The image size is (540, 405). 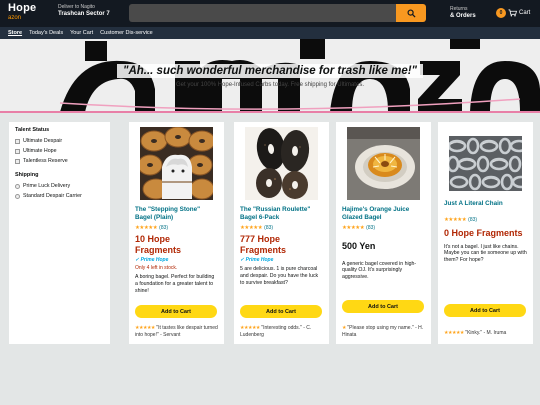 What do you see at coordinates (84, 13) in the screenshot?
I see `deliver-location: Trashcan Sector 7` at bounding box center [84, 13].